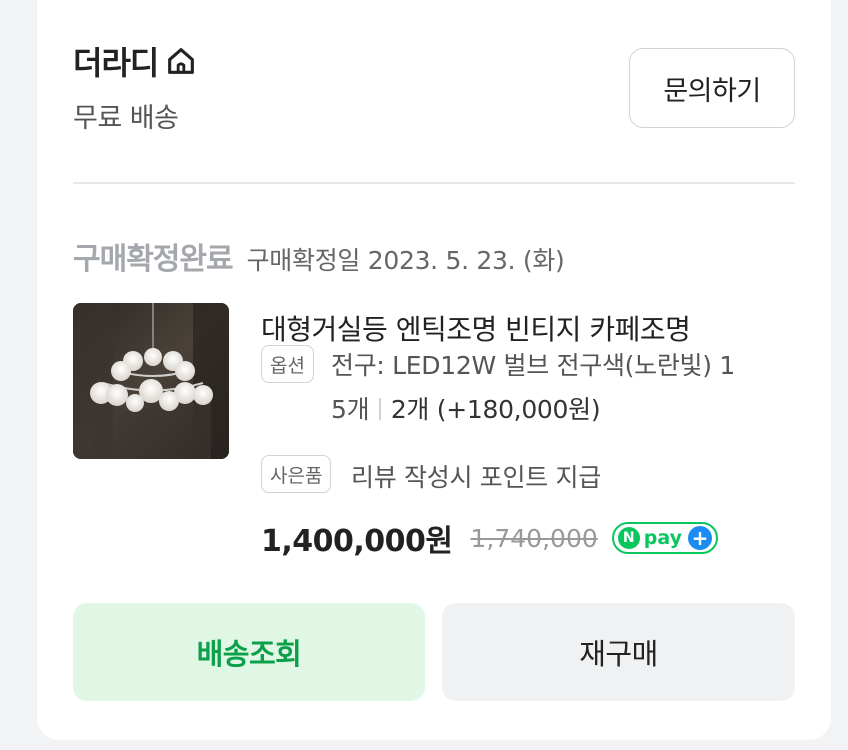 The image size is (848, 750). Describe the element at coordinates (249, 652) in the screenshot. I see `track-delivery-button: 배송조회` at that location.